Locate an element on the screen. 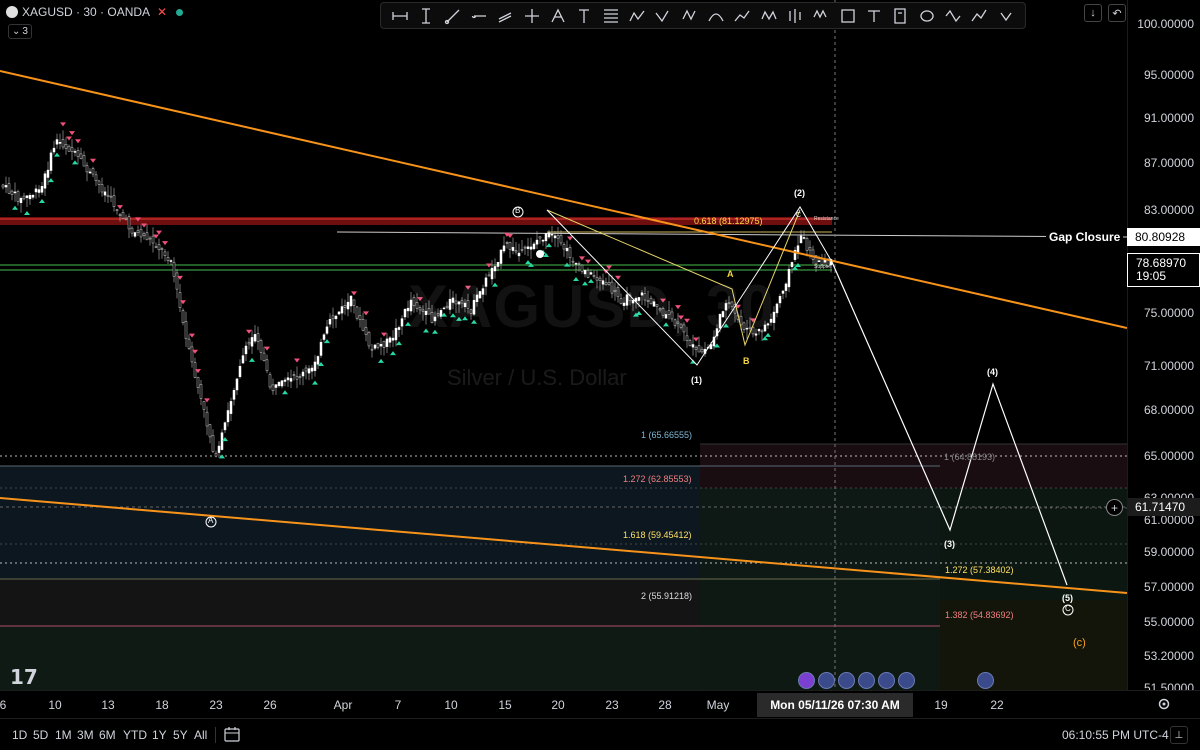 The image size is (1200, 750). undo-icon: ↶ is located at coordinates (1117, 13).